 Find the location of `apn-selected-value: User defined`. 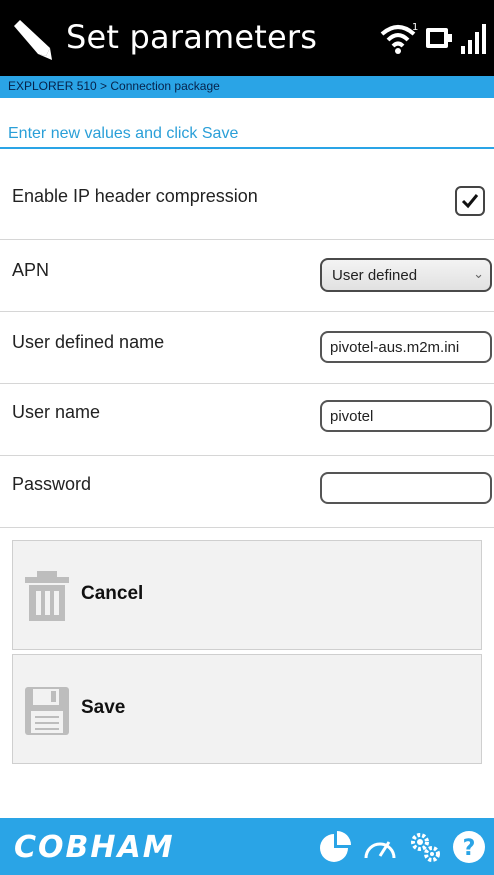

apn-selected-value: User defined is located at coordinates (375, 275).